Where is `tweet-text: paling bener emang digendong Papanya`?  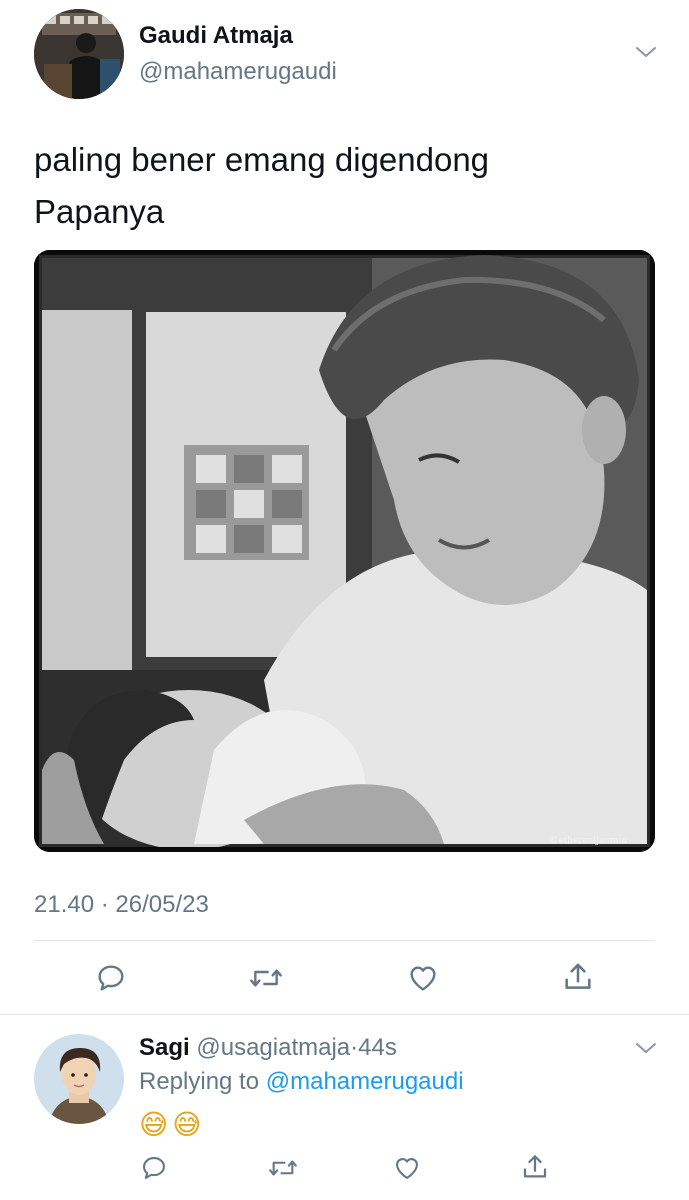
tweet-text: paling bener emang digendong Papanya is located at coordinates (261, 186).